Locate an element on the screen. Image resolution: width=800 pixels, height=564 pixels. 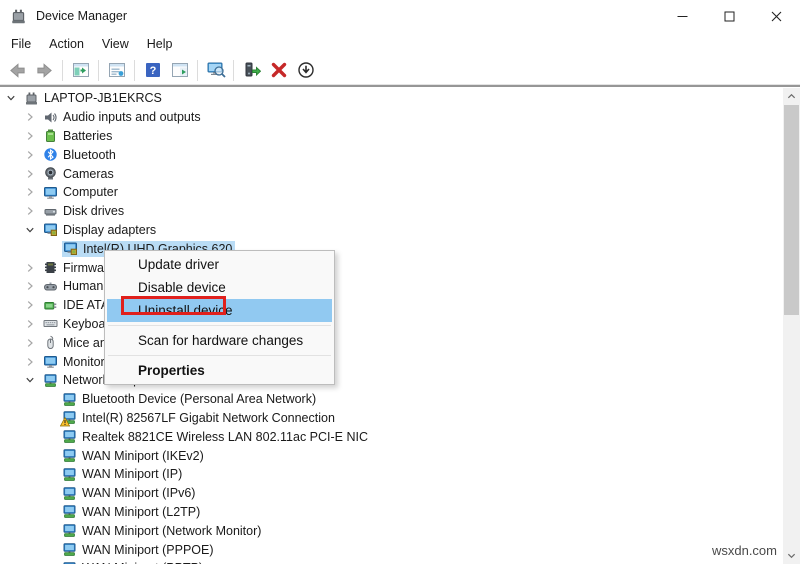
help-button: ? is located at coordinates (152, 70).